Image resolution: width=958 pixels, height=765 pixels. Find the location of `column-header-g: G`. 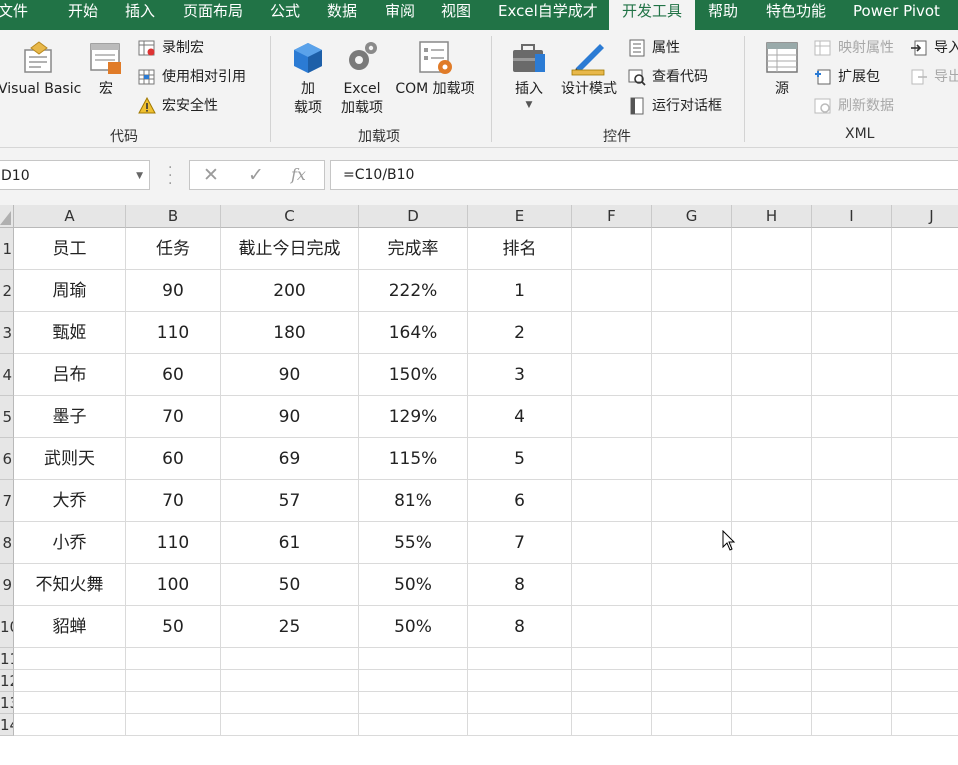

column-header-g: G is located at coordinates (692, 216).